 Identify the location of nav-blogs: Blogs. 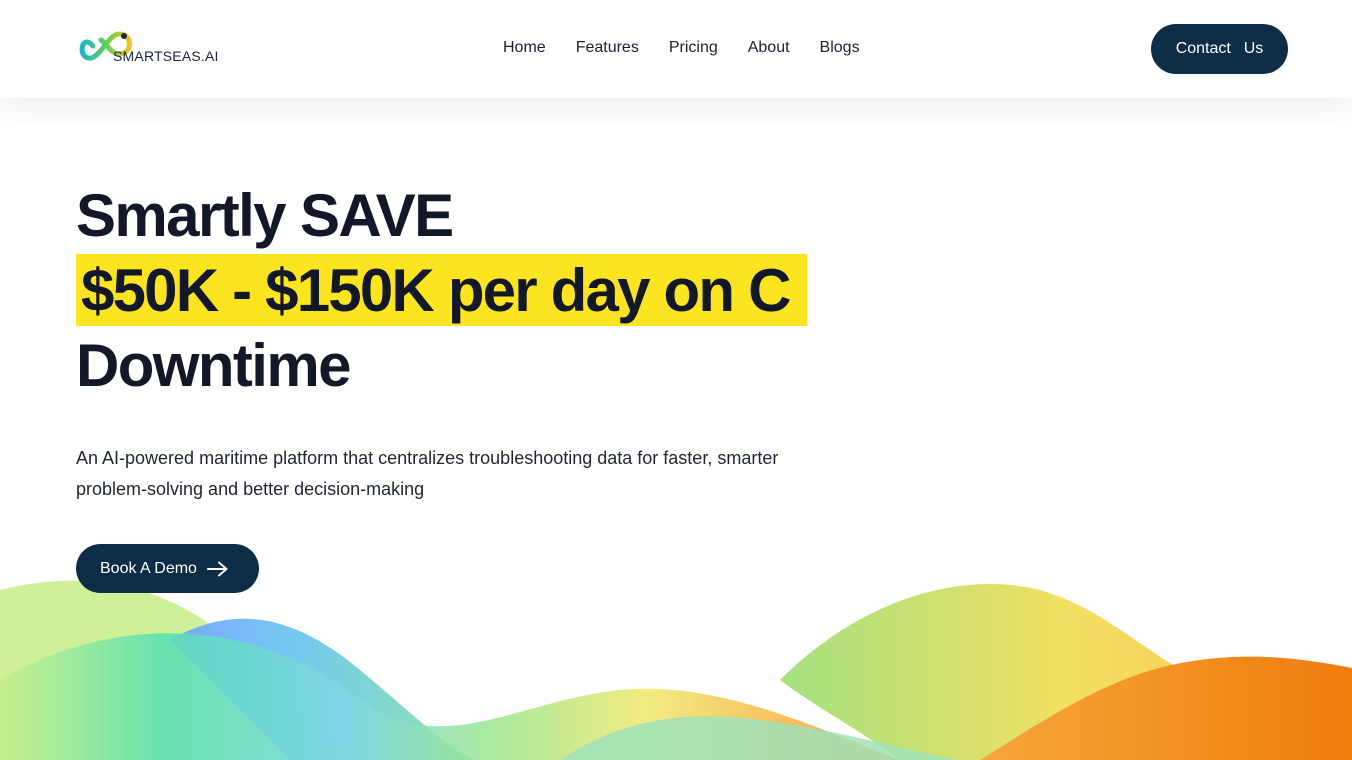
(840, 48).